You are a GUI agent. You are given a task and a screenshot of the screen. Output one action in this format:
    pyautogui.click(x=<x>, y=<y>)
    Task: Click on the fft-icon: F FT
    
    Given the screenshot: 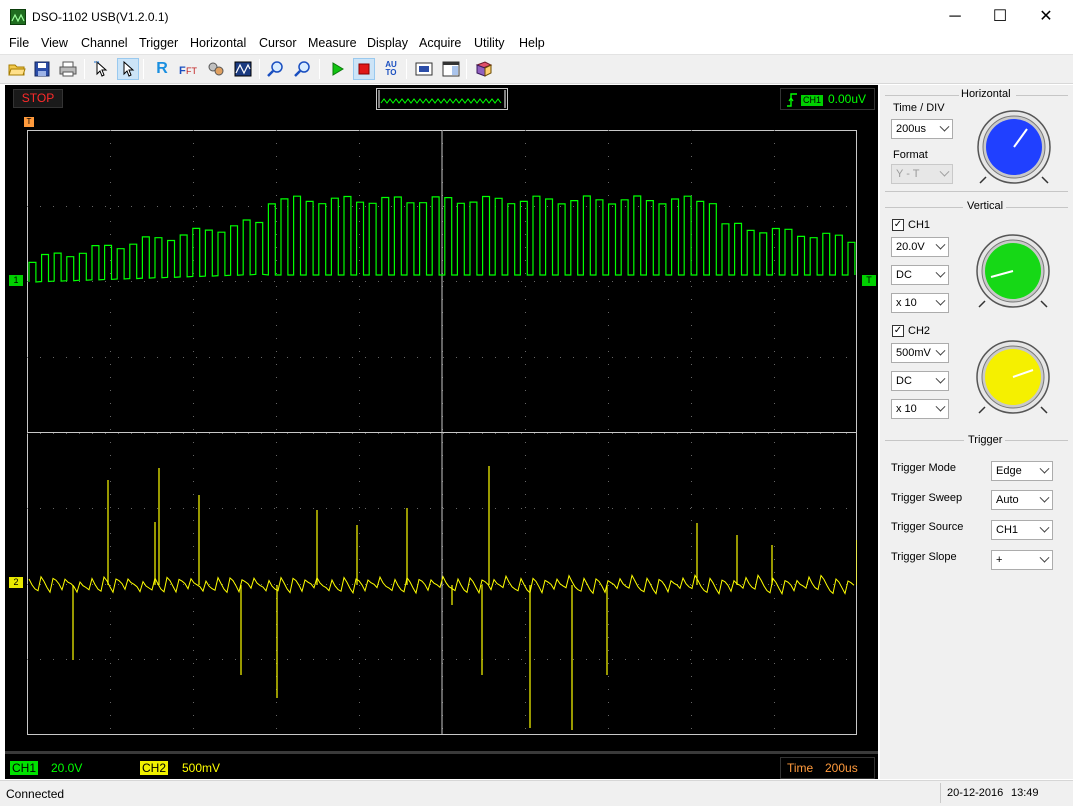 What is the action you would take?
    pyautogui.click(x=189, y=69)
    